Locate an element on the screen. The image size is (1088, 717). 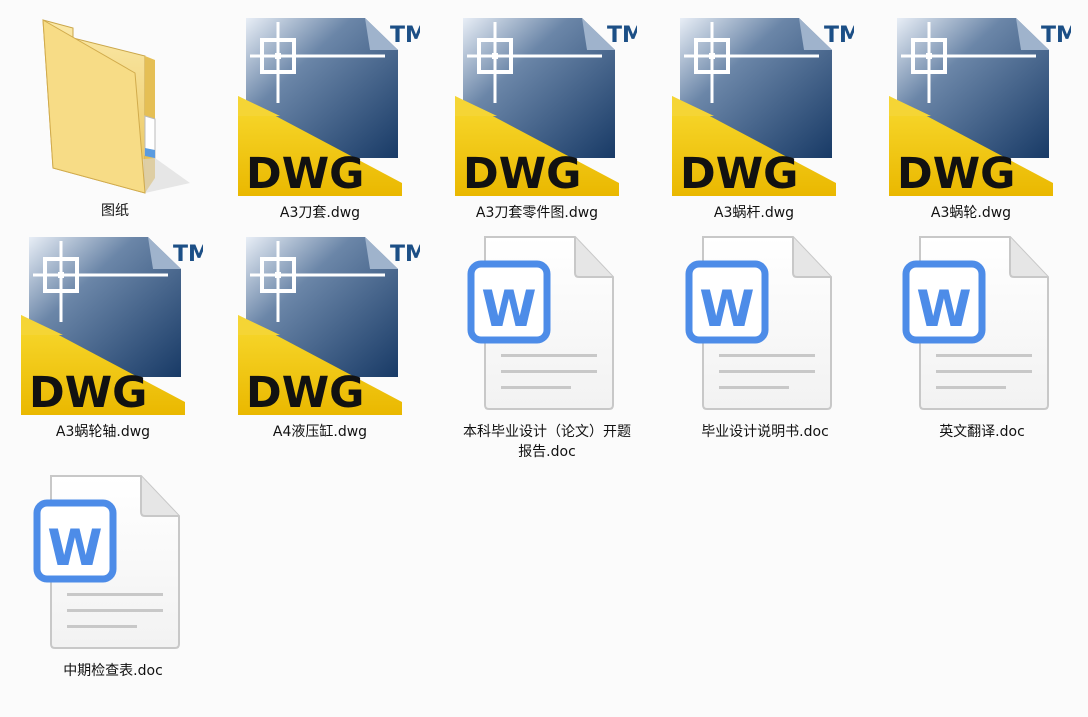
file-item-doc: W 中期检查表.doc is located at coordinates (113, 575).